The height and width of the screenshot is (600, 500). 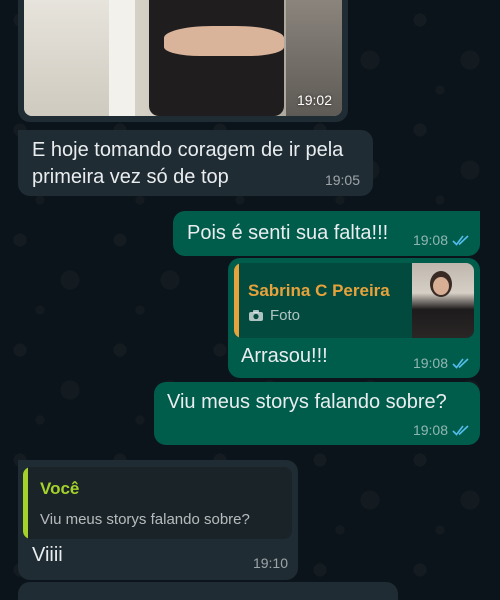 What do you see at coordinates (284, 356) in the screenshot?
I see `message-text: Arrasou!!!` at bounding box center [284, 356].